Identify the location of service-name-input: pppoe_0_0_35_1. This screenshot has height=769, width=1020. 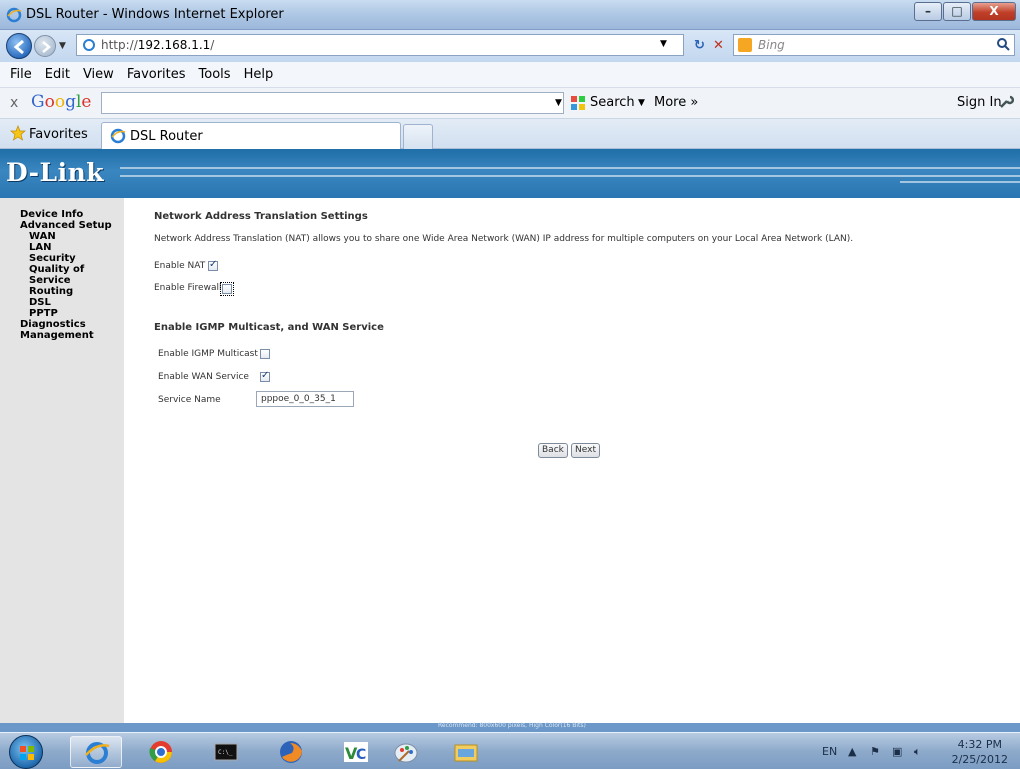
(305, 399).